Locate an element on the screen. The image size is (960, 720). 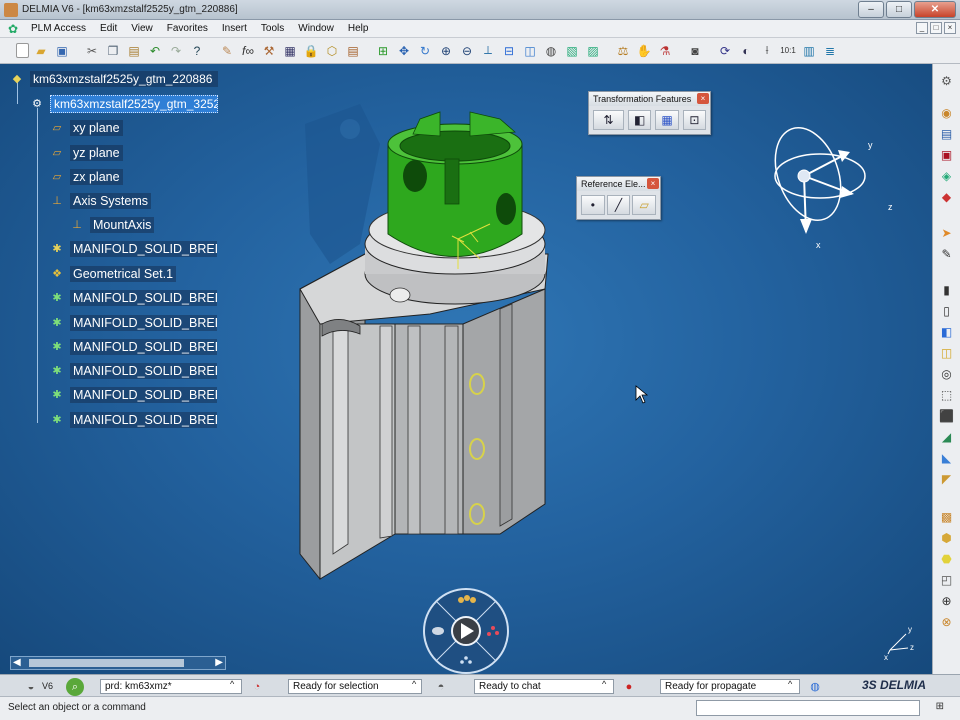
tree-part: ⚙ km63xmzstalf2525y_gtm_3252 is located at coordinates (124, 104).